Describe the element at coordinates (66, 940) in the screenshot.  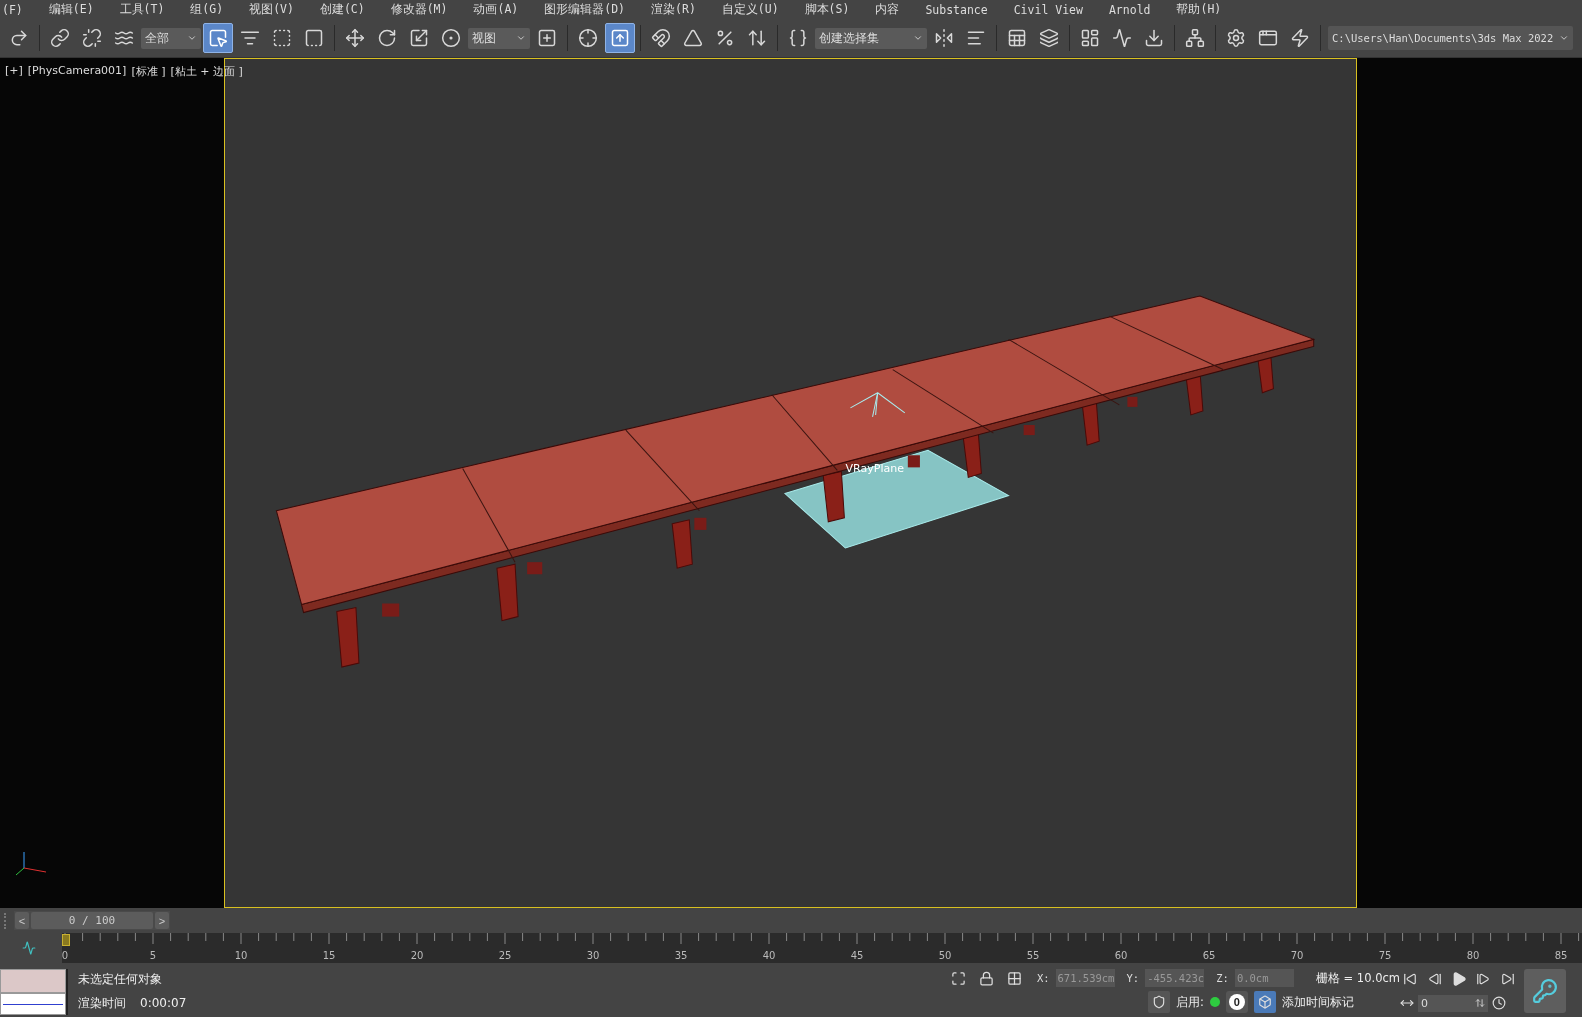
I see `time-marker` at that location.